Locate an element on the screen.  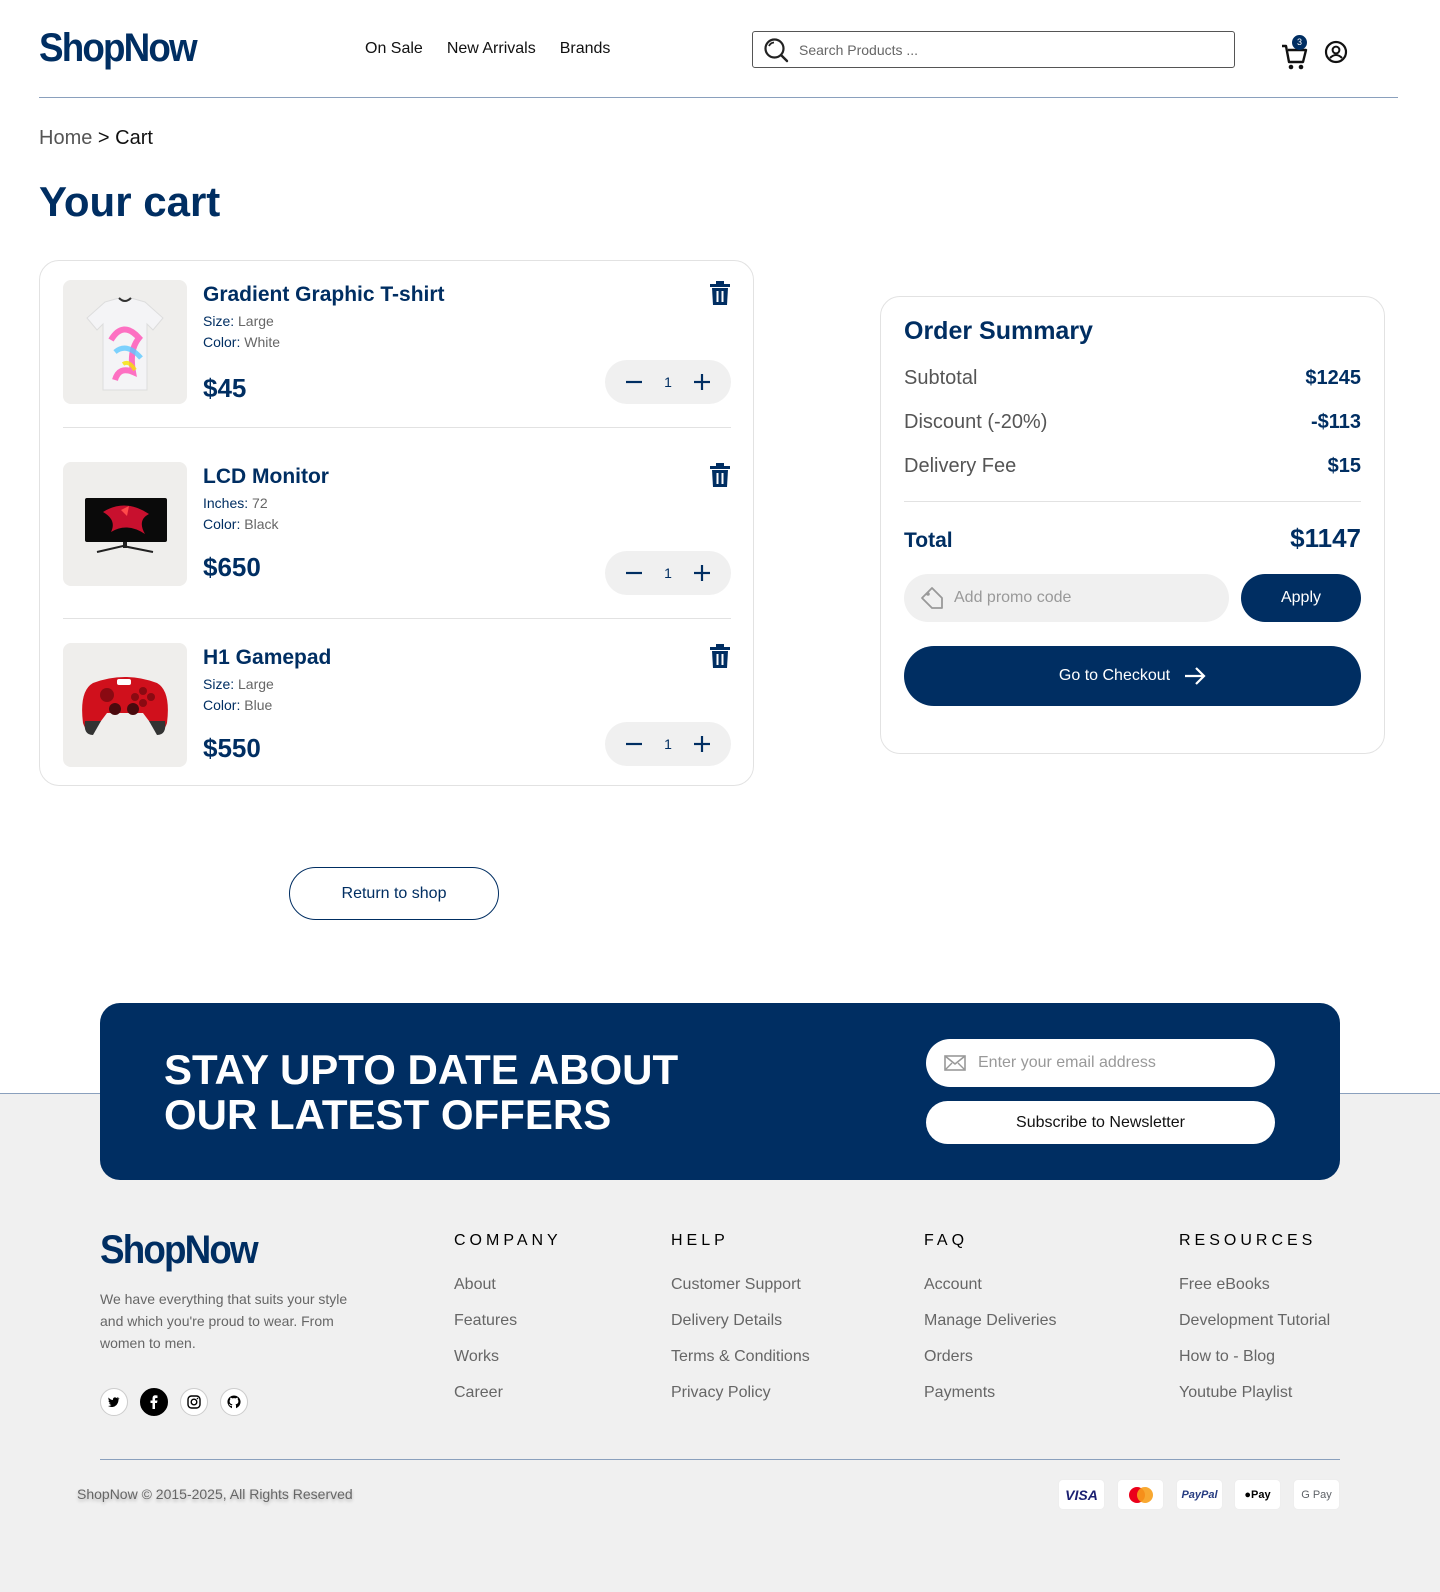
subtotal-row: Subtotal $1245 is located at coordinates (1132, 378).